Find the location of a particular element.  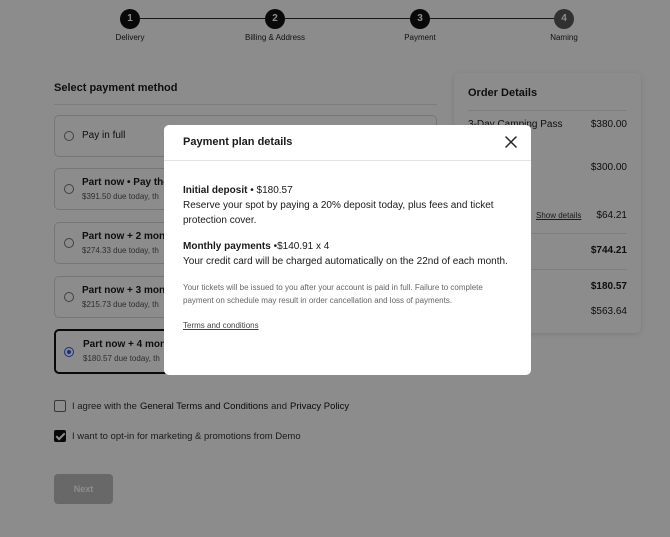

deposit-label: Initial deposit is located at coordinates (215, 190).